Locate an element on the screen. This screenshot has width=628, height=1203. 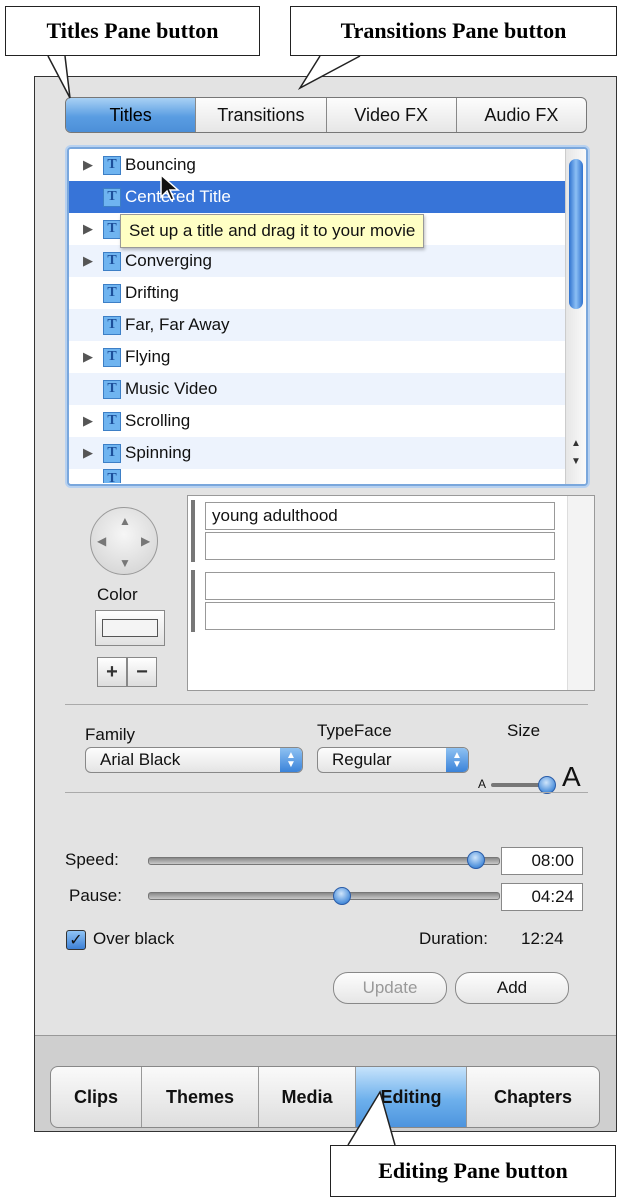
title-list-item-label: Scrolling is located at coordinates (158, 420).